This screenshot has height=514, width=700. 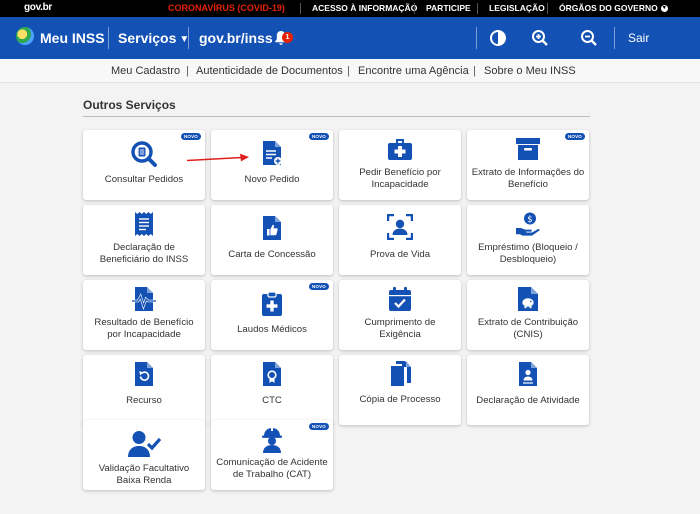 I want to click on covid-link: CORONAVÍRUS (COVID-19), so click(x=226, y=8).